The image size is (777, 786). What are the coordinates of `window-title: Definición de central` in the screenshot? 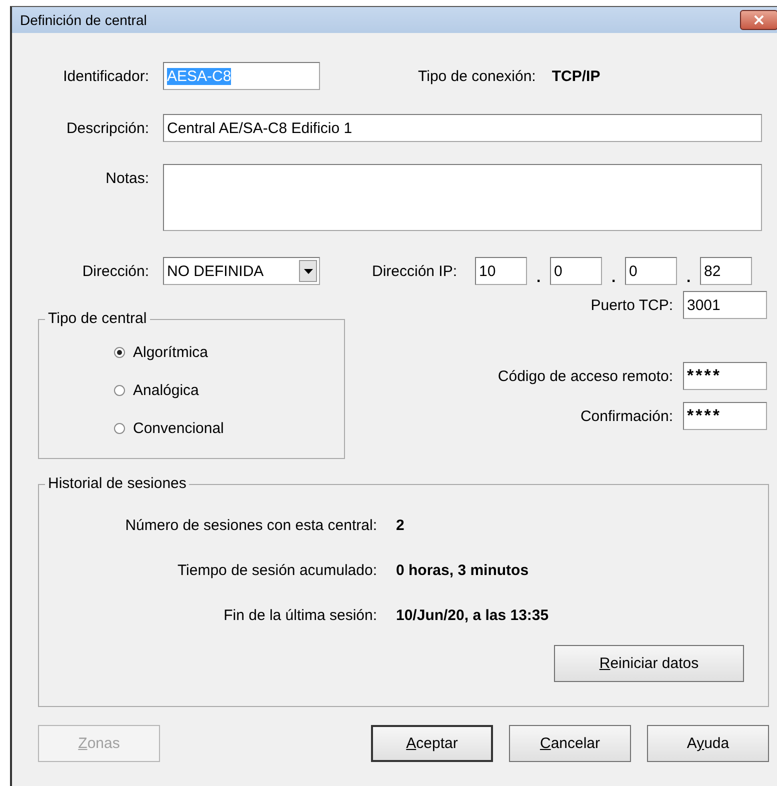 It's located at (83, 20).